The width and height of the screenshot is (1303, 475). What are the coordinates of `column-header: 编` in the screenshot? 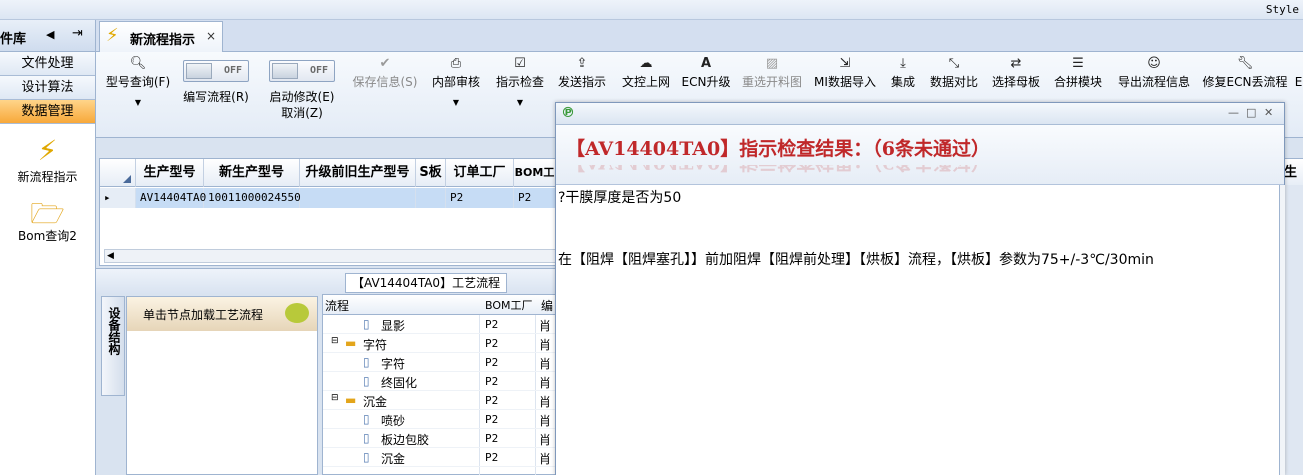 It's located at (547, 305).